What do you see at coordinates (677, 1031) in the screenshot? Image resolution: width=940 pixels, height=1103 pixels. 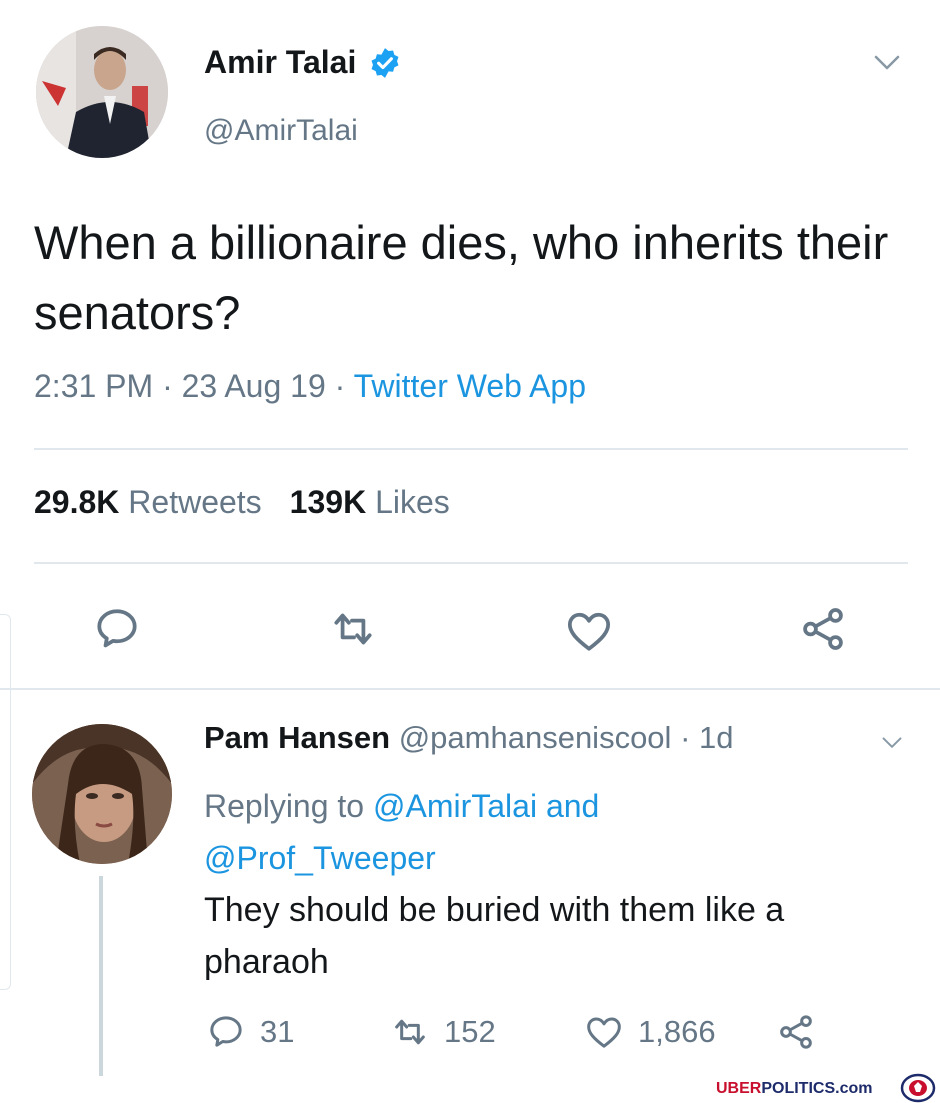 I see `like-count: 1,866` at bounding box center [677, 1031].